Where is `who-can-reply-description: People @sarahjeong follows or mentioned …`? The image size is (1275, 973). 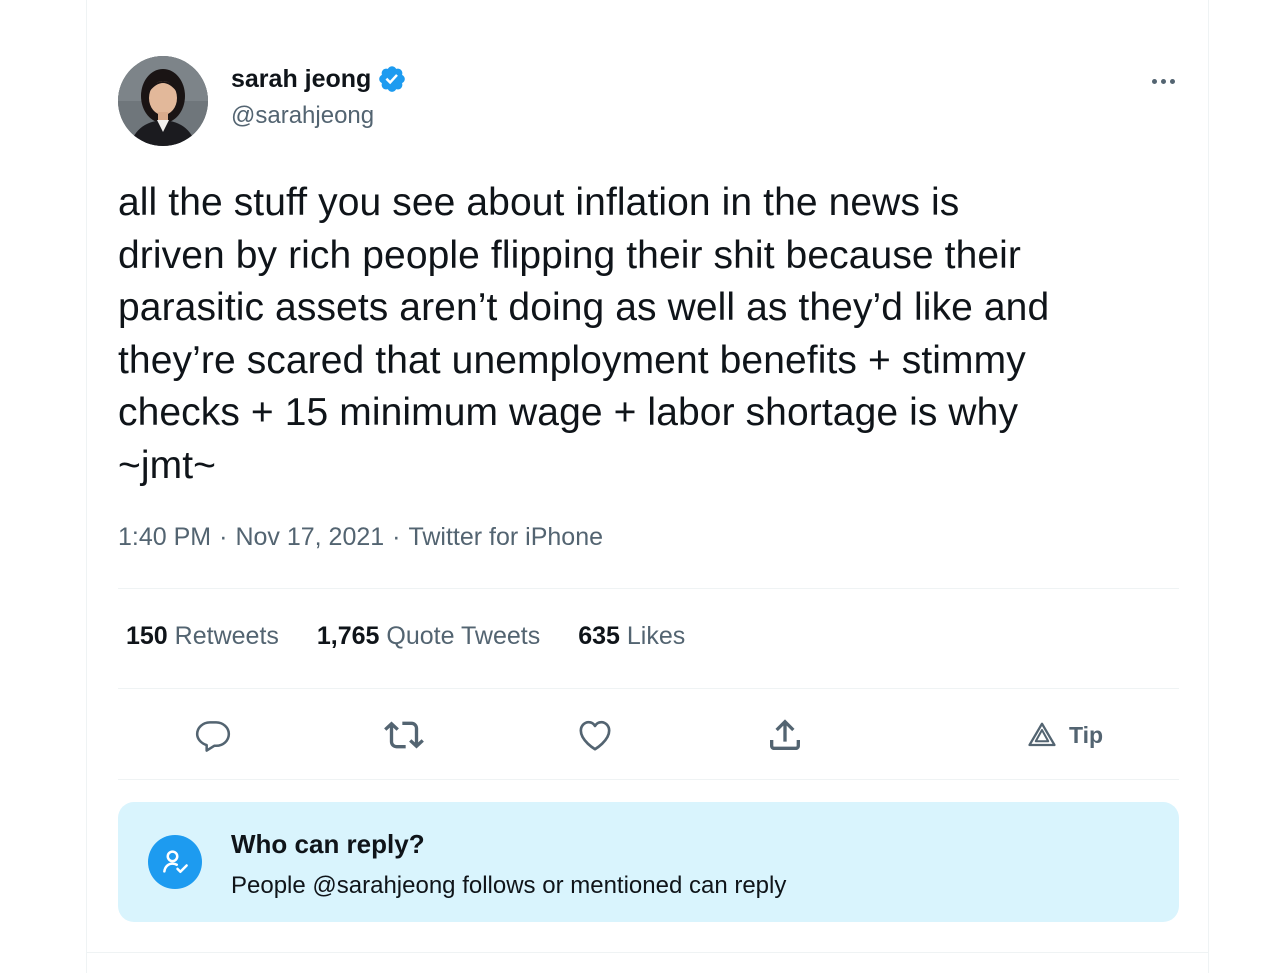
who-can-reply-description: People @sarahjeong follows or mentioned … is located at coordinates (509, 885).